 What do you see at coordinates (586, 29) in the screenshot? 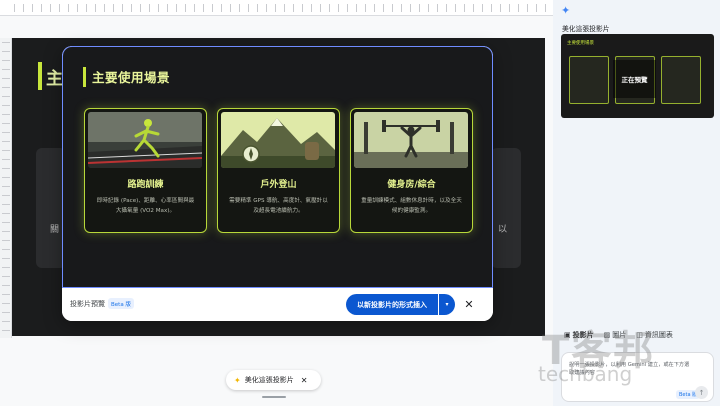
I see `panel-title: 美化這張投影片` at bounding box center [586, 29].